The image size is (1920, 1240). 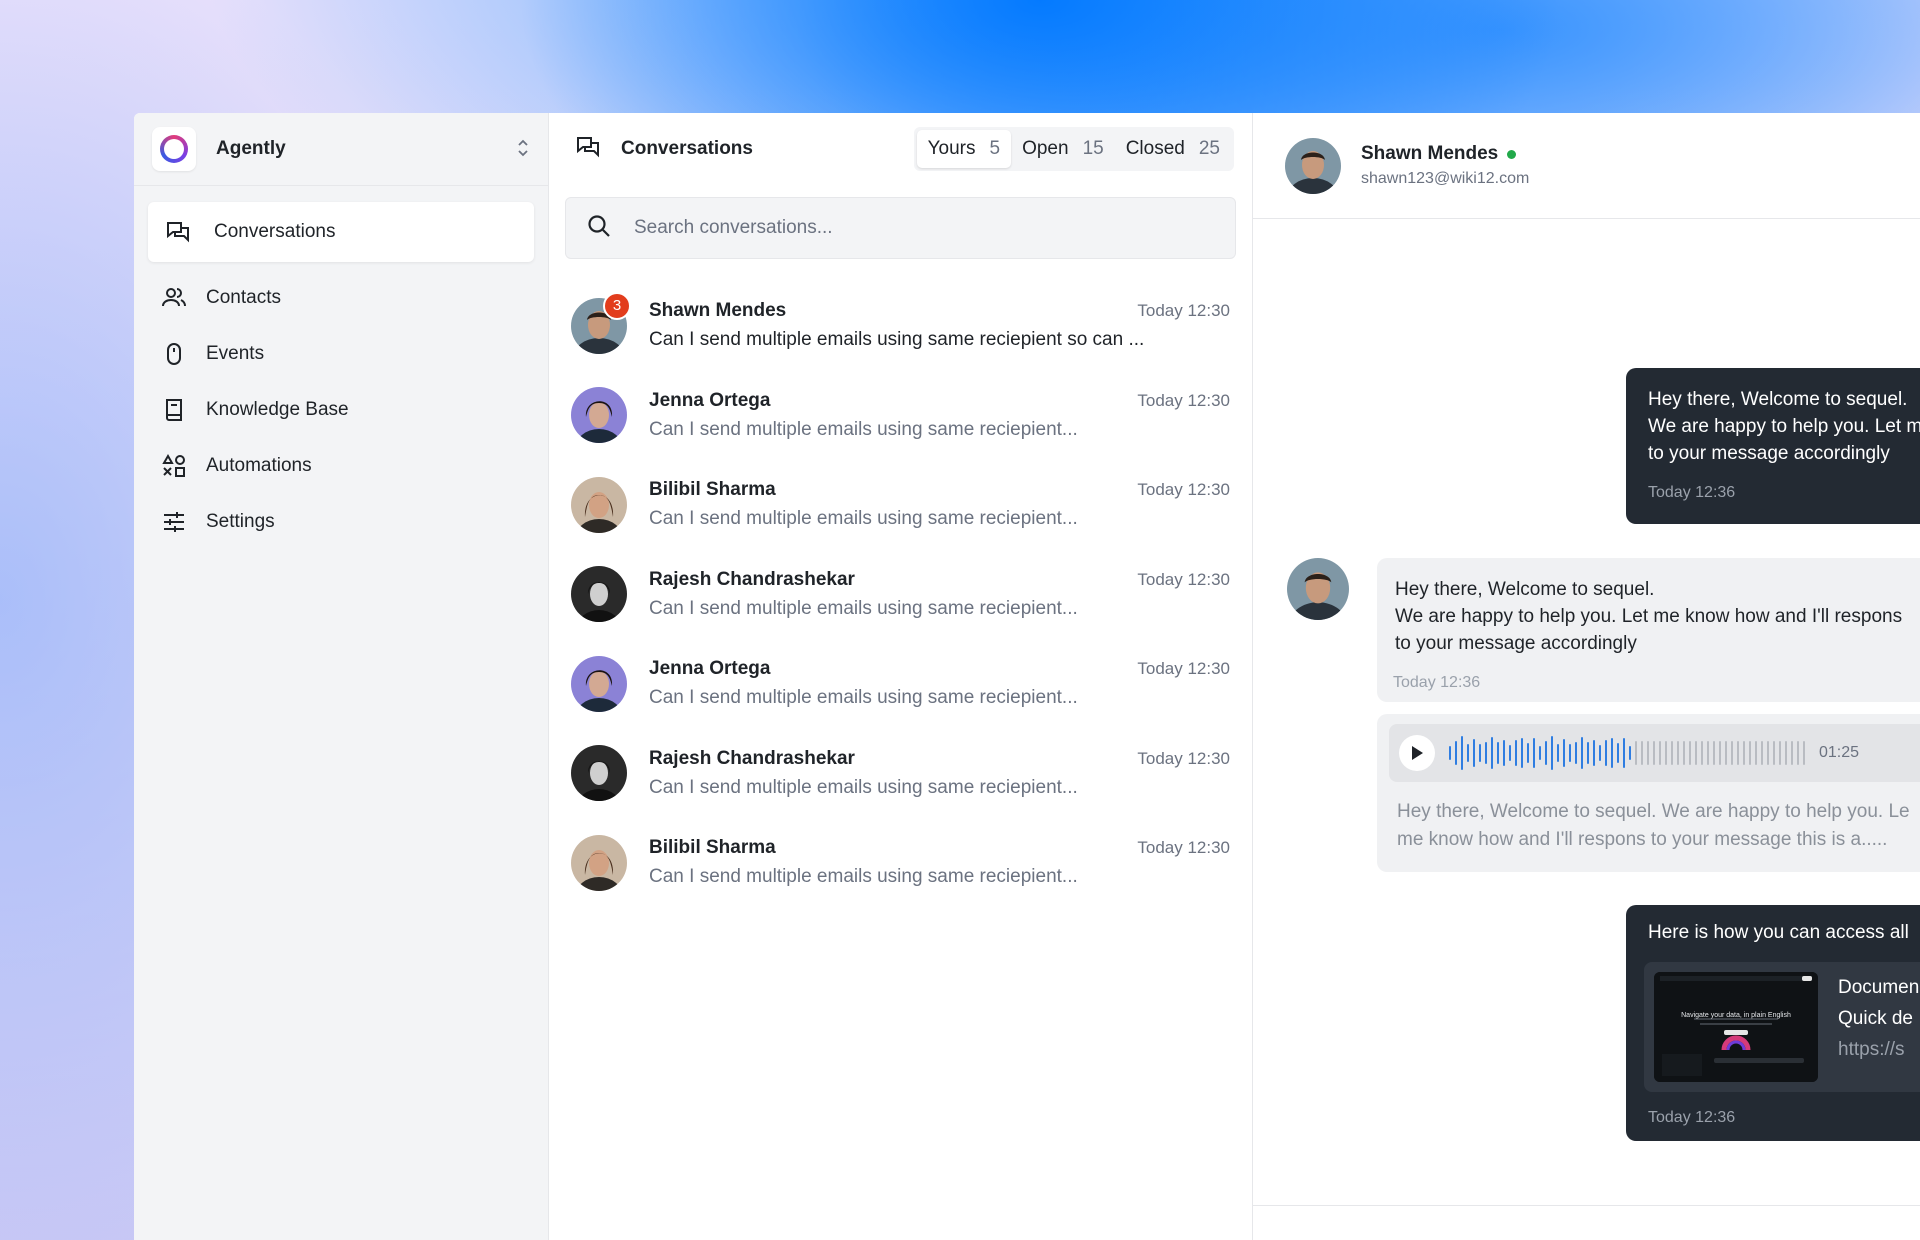 I want to click on document-url: https://s, so click(x=1878, y=1049).